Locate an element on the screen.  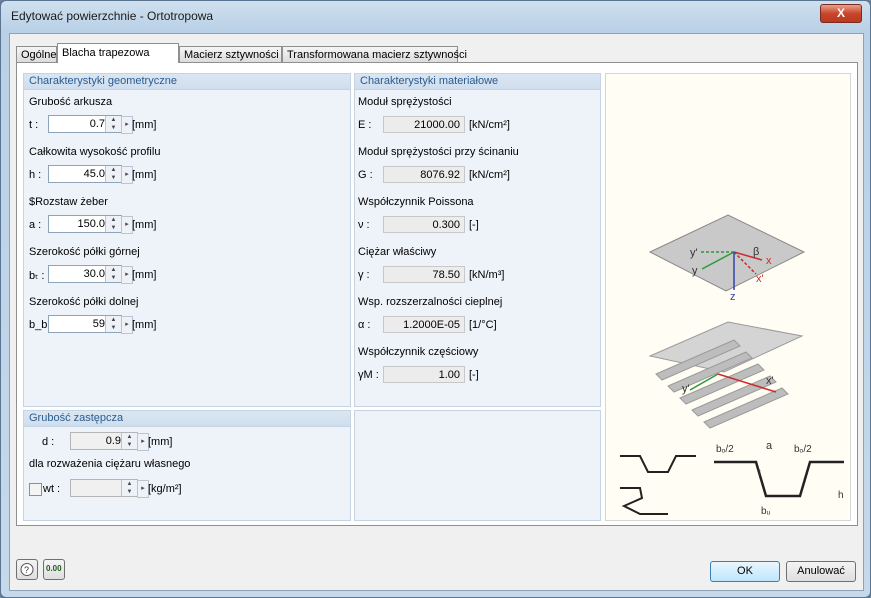
diagram-svg: y' y β x x' z y' x' a bₒ/2 bₒ/2 t h bᵤ is located at coordinates (732, 379).